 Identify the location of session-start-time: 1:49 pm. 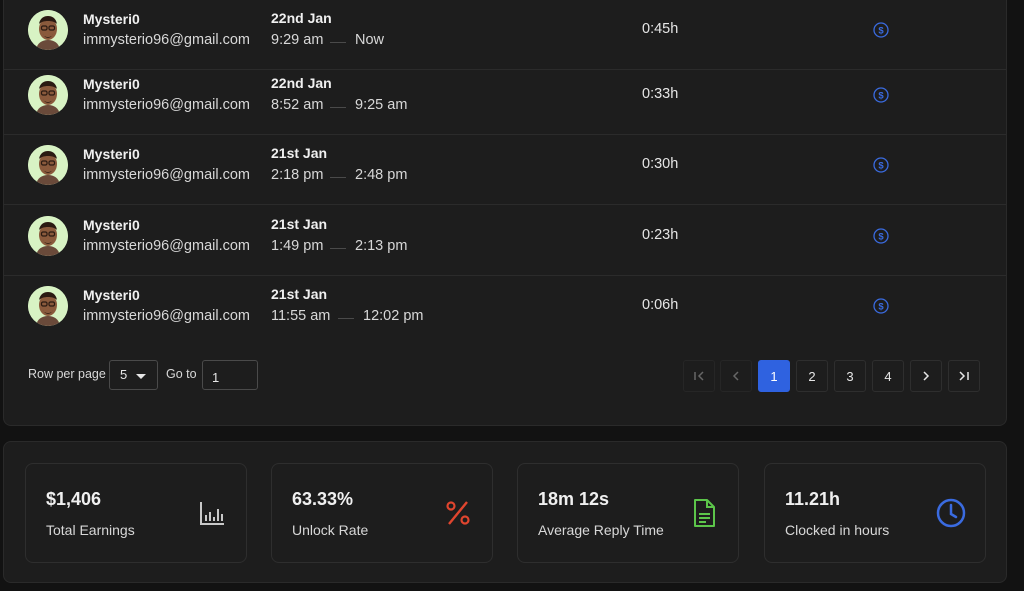
(297, 245).